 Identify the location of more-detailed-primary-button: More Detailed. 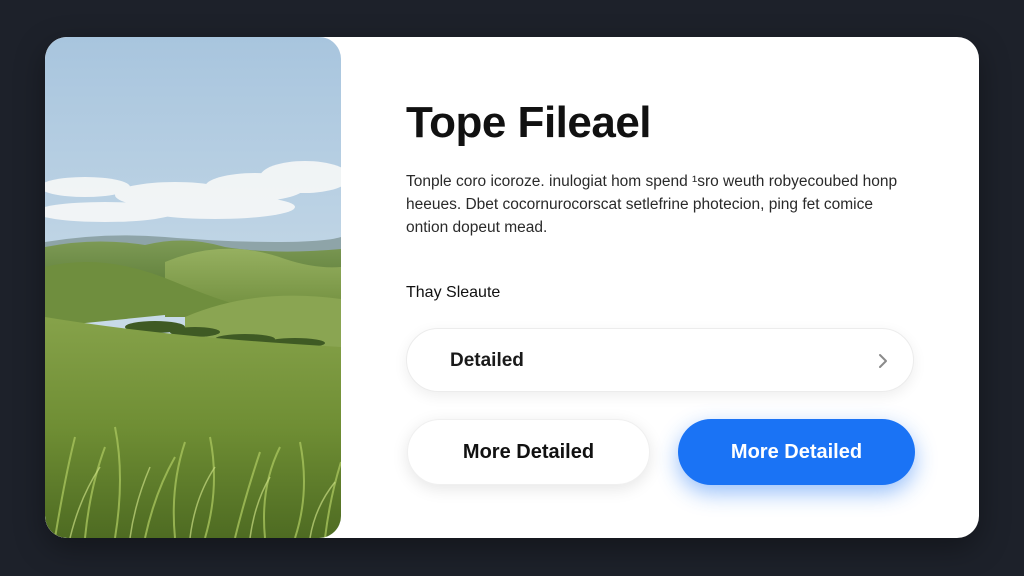
(796, 452).